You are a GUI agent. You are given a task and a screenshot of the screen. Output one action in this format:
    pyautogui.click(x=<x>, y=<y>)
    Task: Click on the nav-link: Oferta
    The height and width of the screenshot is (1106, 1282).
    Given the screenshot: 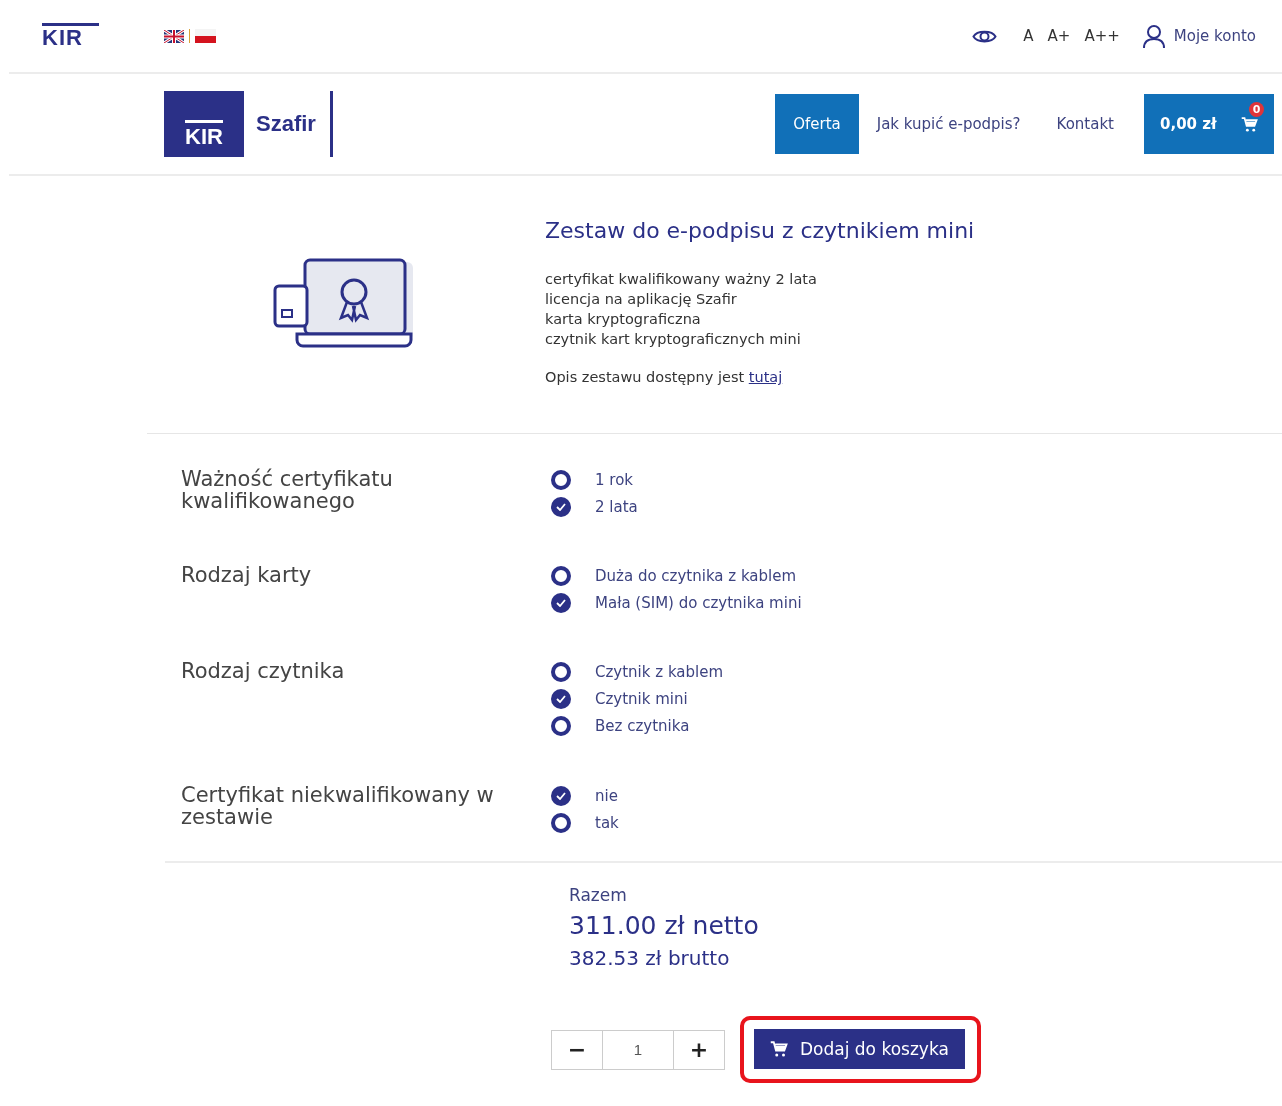 What is the action you would take?
    pyautogui.click(x=817, y=124)
    